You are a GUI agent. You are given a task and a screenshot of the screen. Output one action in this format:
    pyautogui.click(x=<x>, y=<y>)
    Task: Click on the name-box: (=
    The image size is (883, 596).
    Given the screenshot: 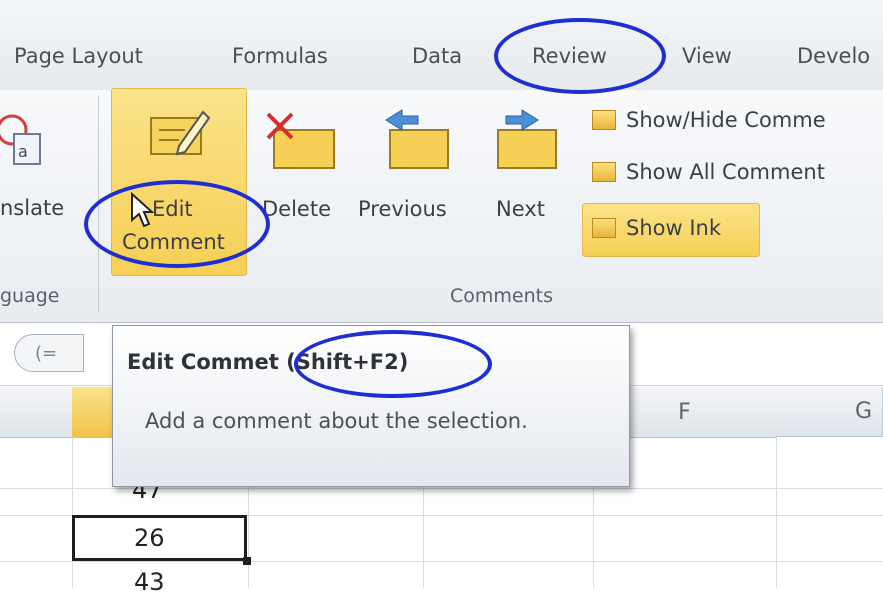 What is the action you would take?
    pyautogui.click(x=49, y=353)
    